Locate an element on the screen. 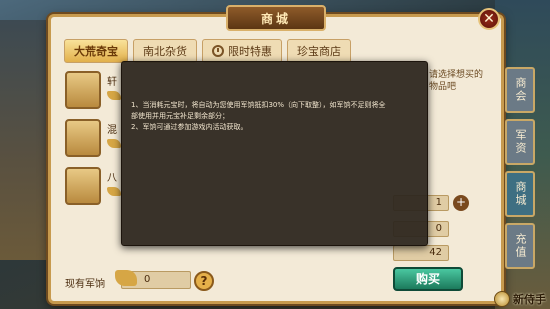  watermark-text: 新侍手 is located at coordinates (529, 299).